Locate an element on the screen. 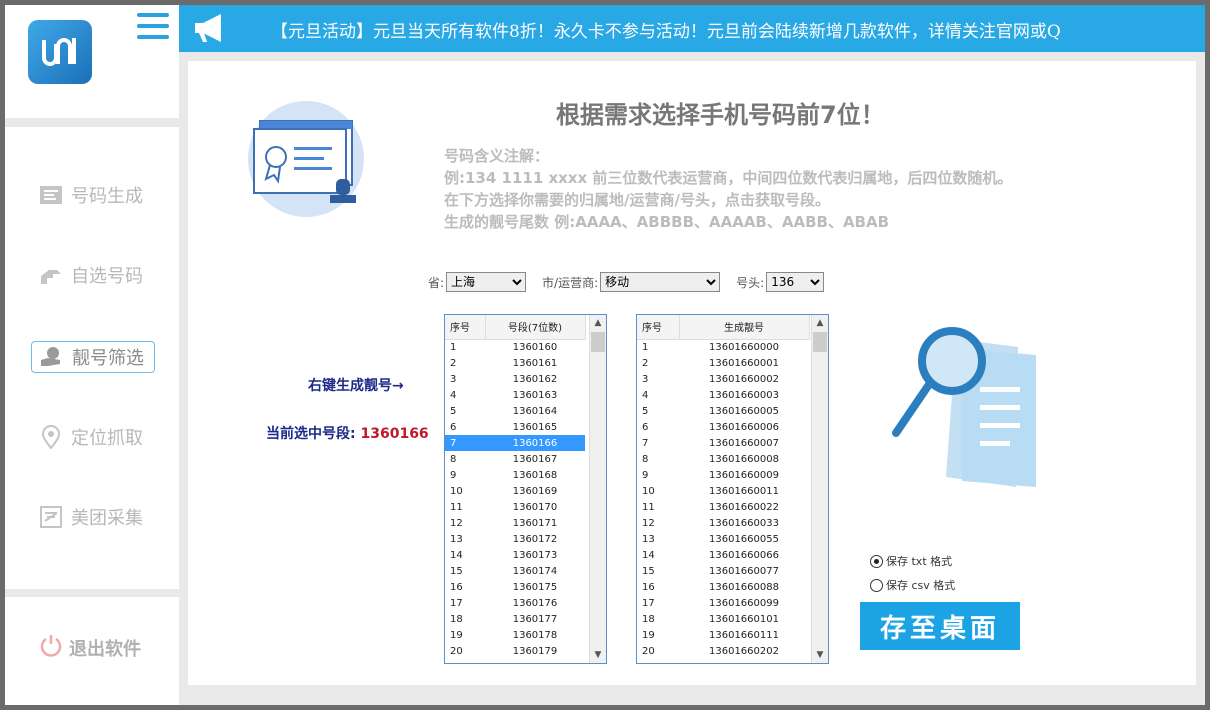 This screenshot has width=1210, height=710. table-row: 10 13601660011 is located at coordinates (723, 491).